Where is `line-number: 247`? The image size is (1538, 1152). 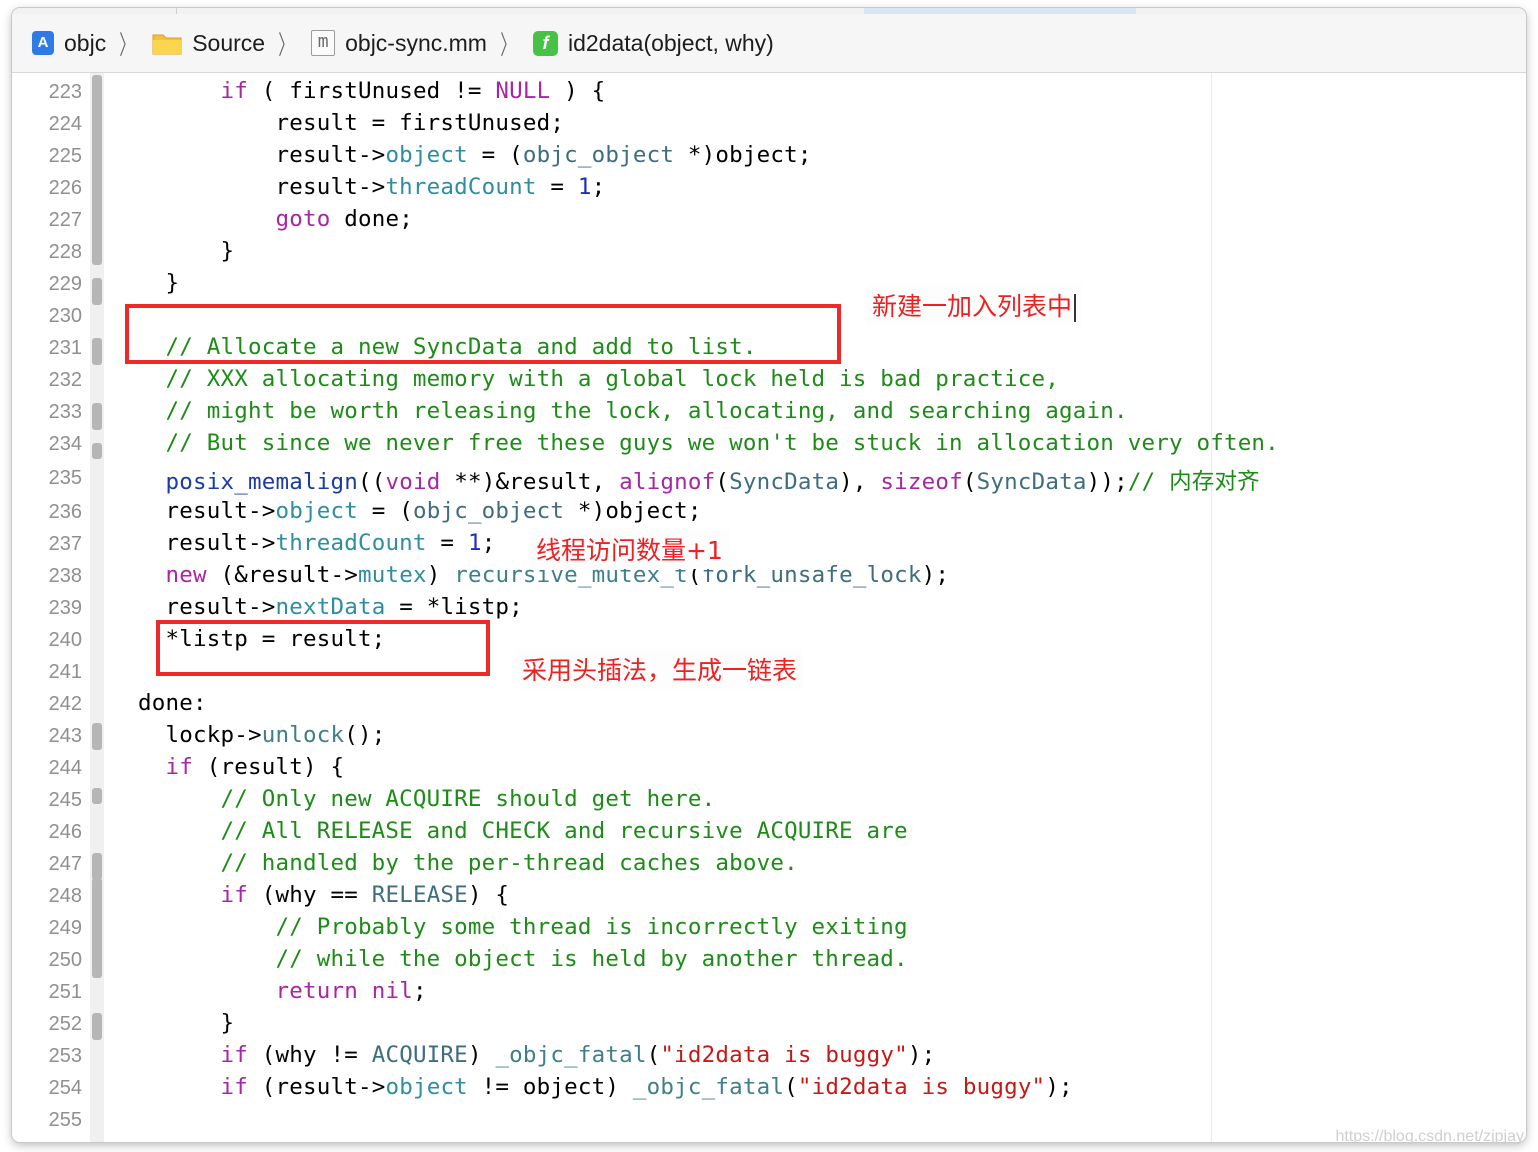 line-number: 247 is located at coordinates (65, 864).